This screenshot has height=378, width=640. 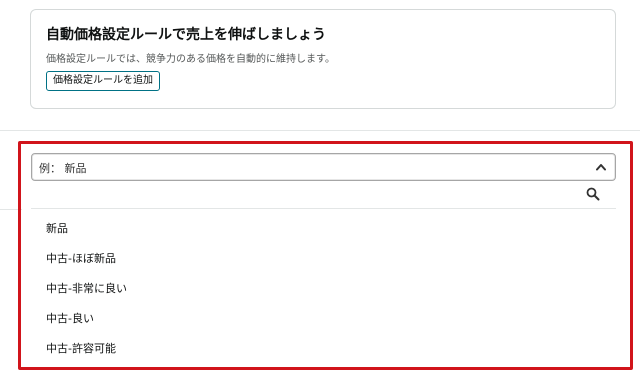 I want to click on option-label: 中古-ほぼ新品, so click(x=81, y=258).